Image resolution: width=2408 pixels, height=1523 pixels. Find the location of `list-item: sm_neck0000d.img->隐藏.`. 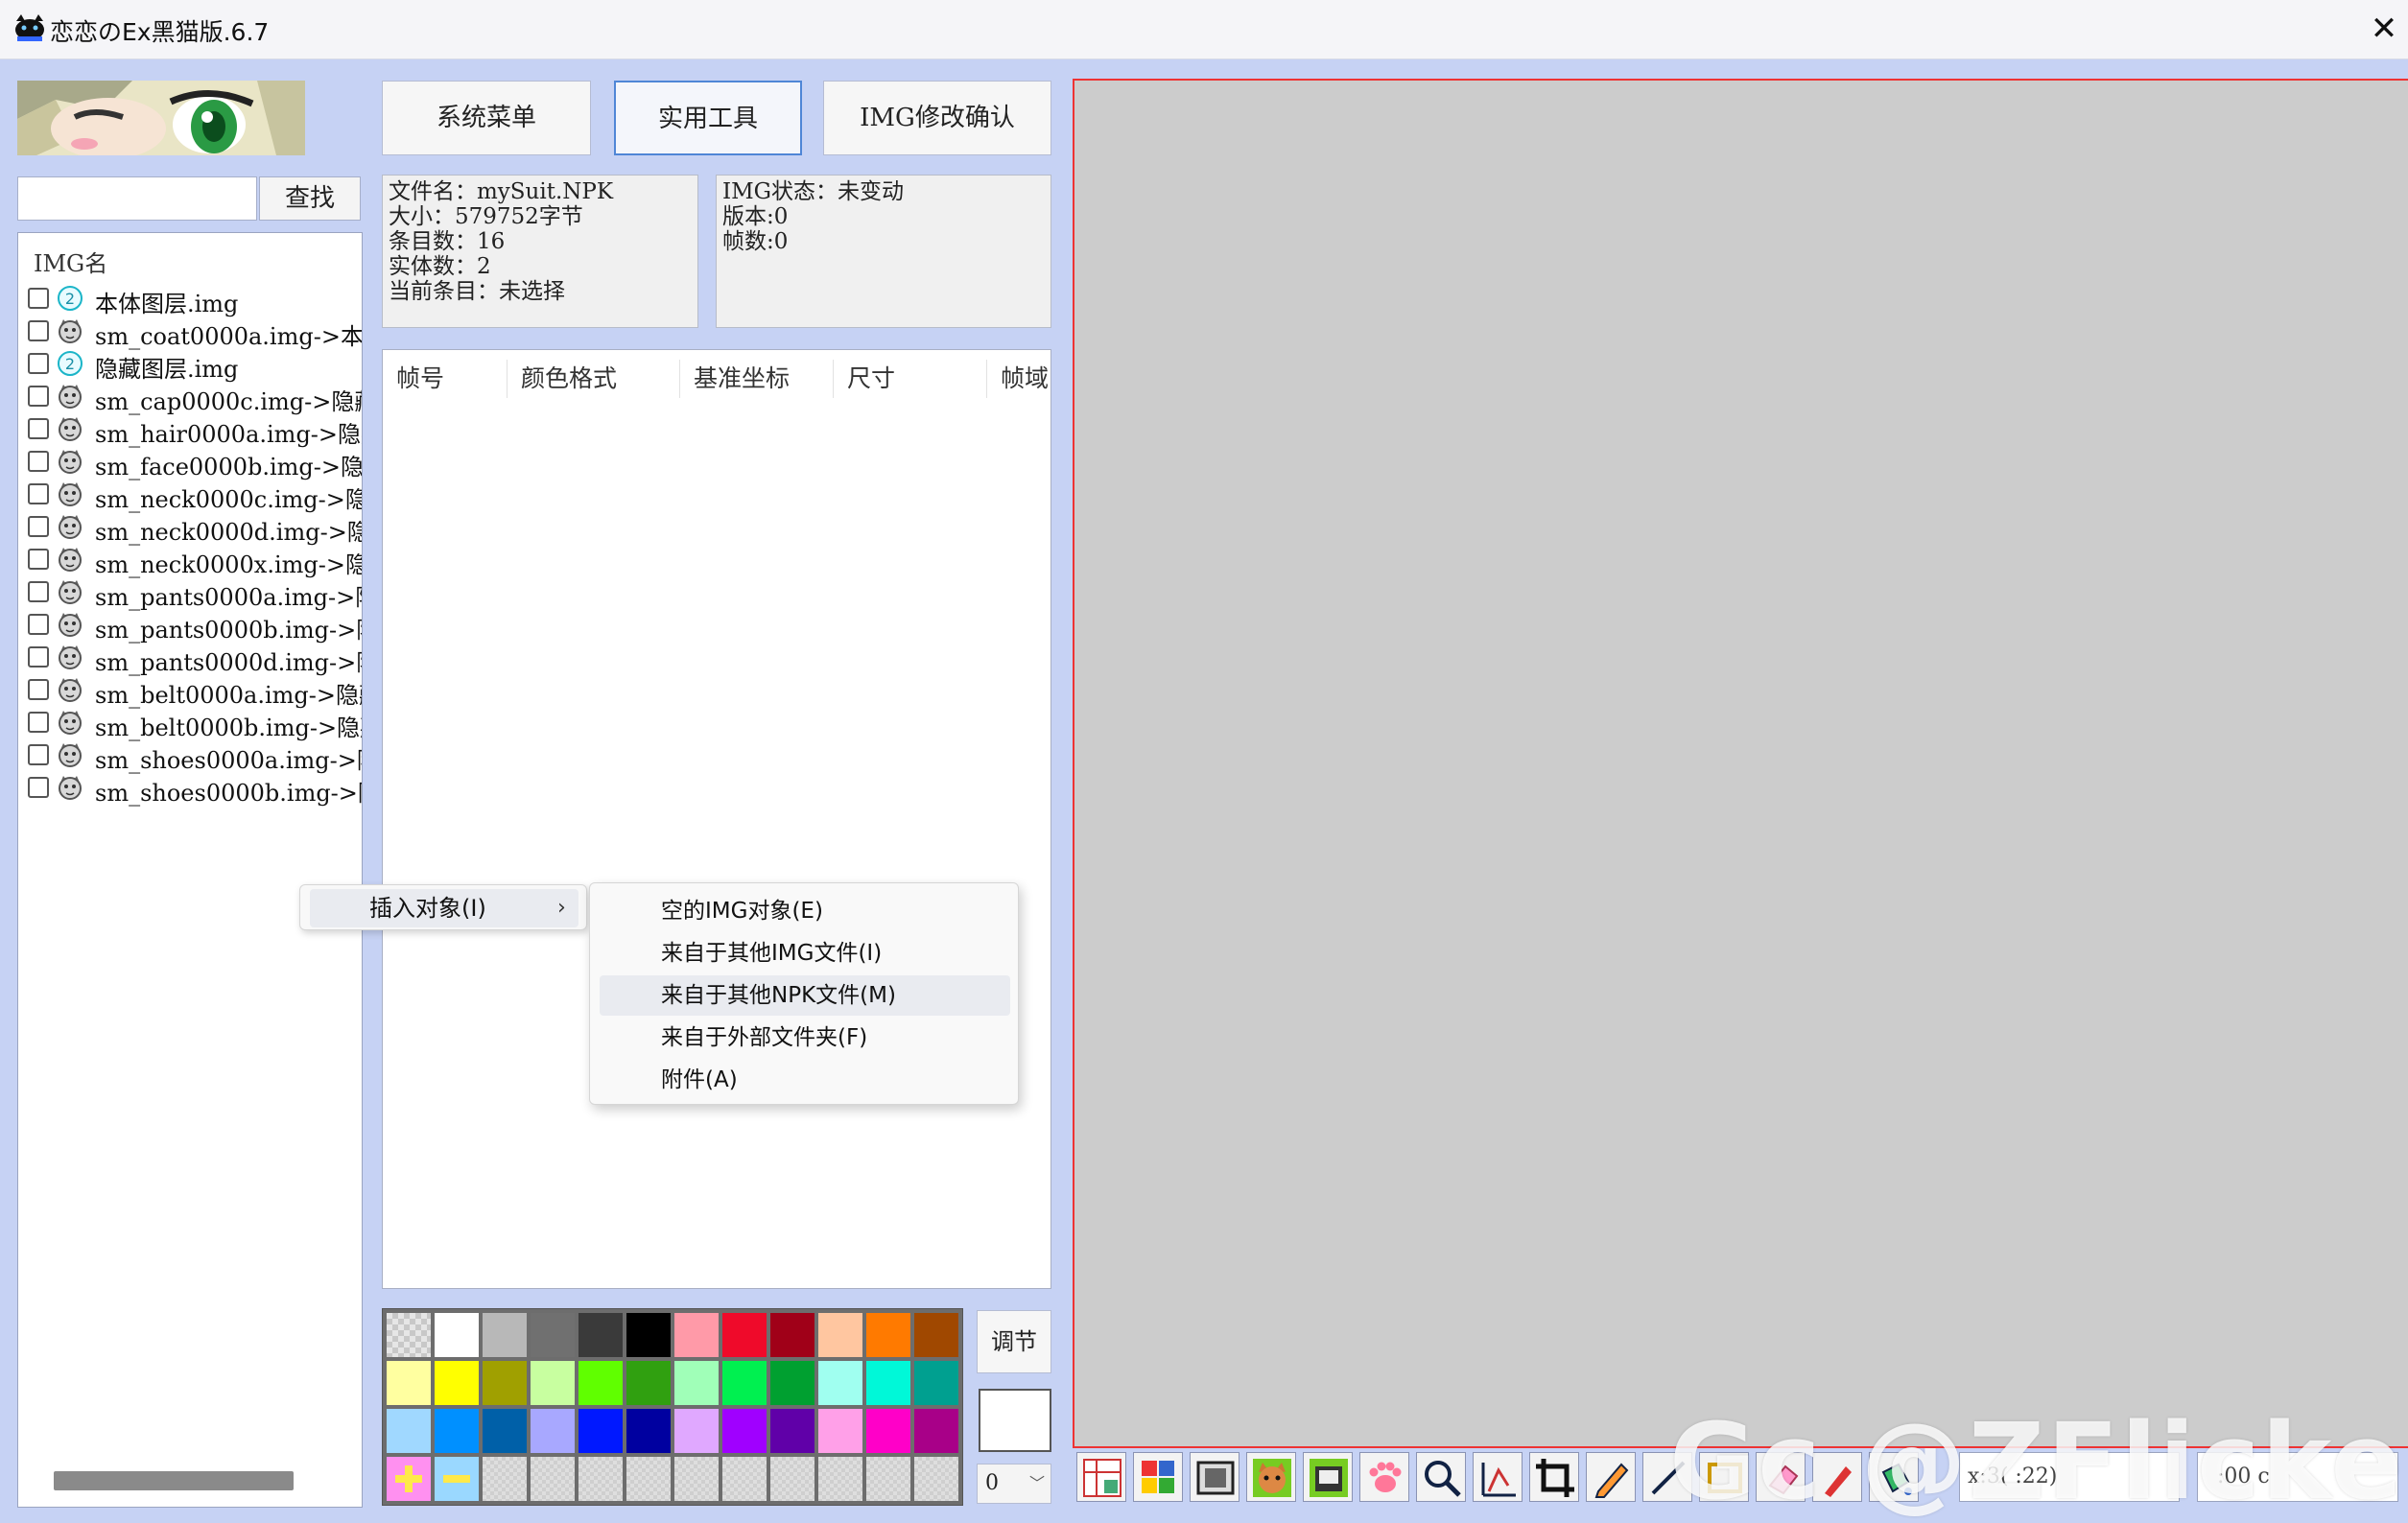

list-item: sm_neck0000d.img->隐藏. is located at coordinates (195, 528).